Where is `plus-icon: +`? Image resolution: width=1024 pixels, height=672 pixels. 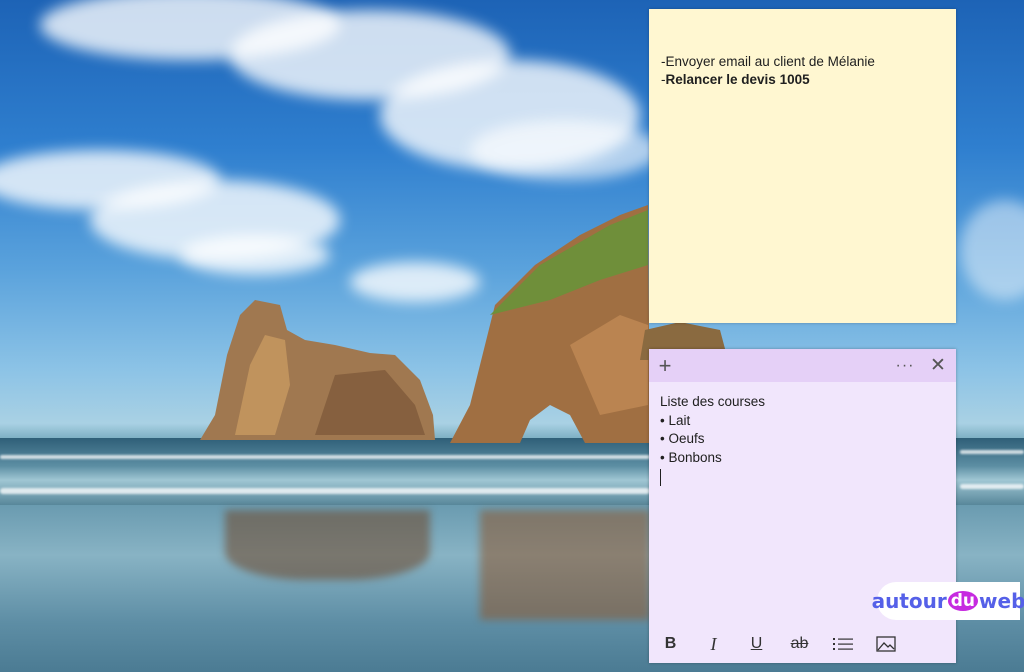 plus-icon: + is located at coordinates (665, 365).